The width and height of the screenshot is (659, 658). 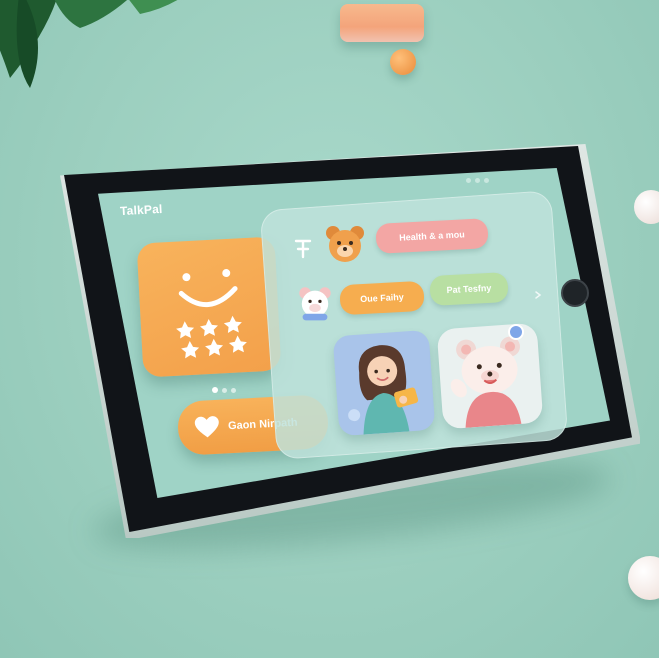 What do you see at coordinates (89, 44) in the screenshot?
I see `plant-leaves-decoration` at bounding box center [89, 44].